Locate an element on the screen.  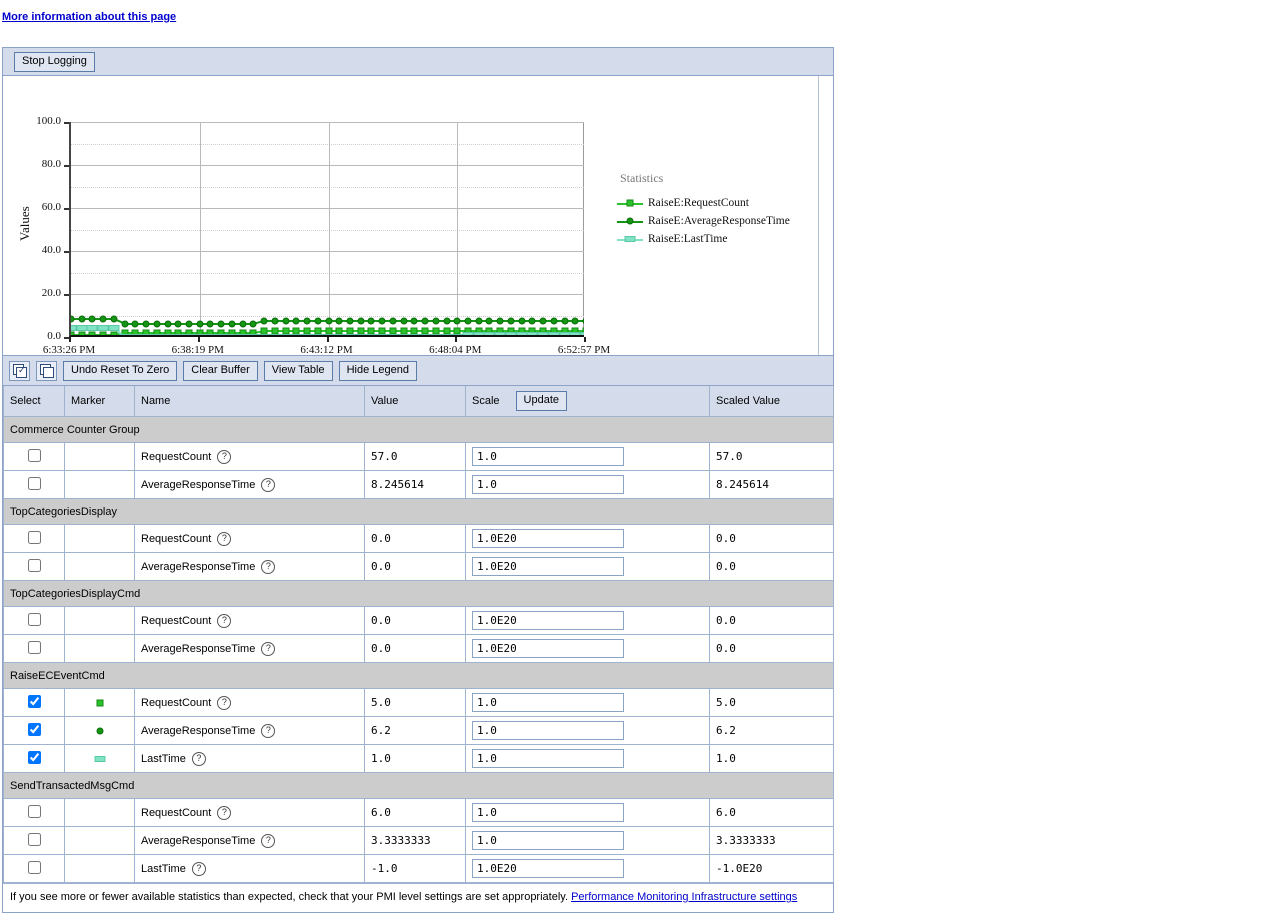
table-row: AverageResponseTime?8.2456148.245614 is located at coordinates (418, 484).